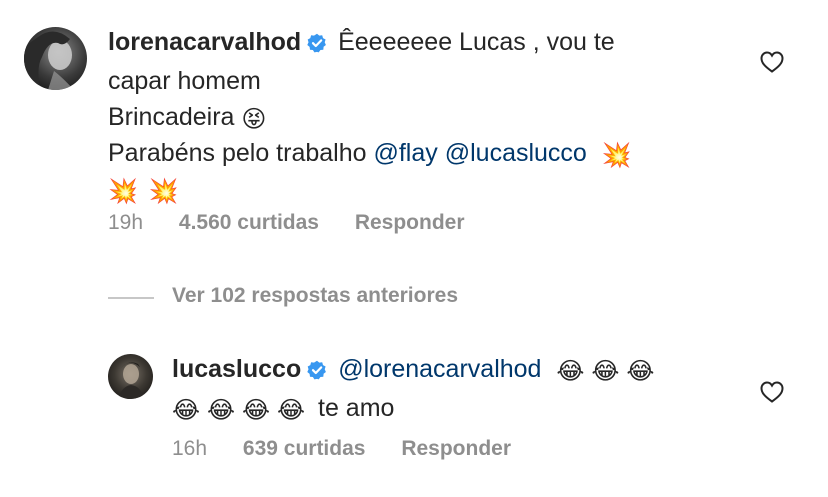 Image resolution: width=828 pixels, height=497 pixels. What do you see at coordinates (236, 369) in the screenshot?
I see `reply-username: lucaslucco` at bounding box center [236, 369].